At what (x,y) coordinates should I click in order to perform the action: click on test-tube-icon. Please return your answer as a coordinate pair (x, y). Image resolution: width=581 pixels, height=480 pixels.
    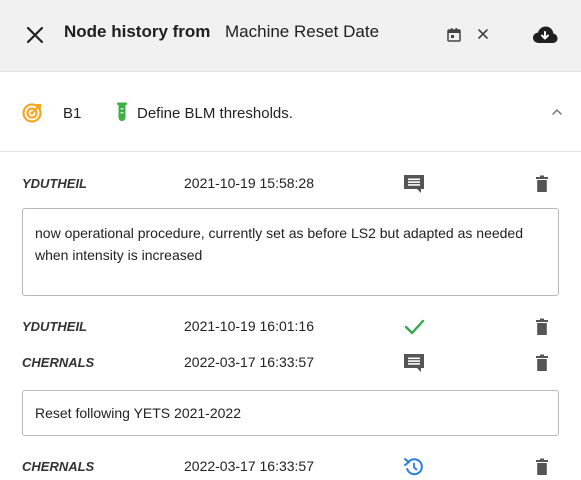
    Looking at the image, I should click on (122, 111).